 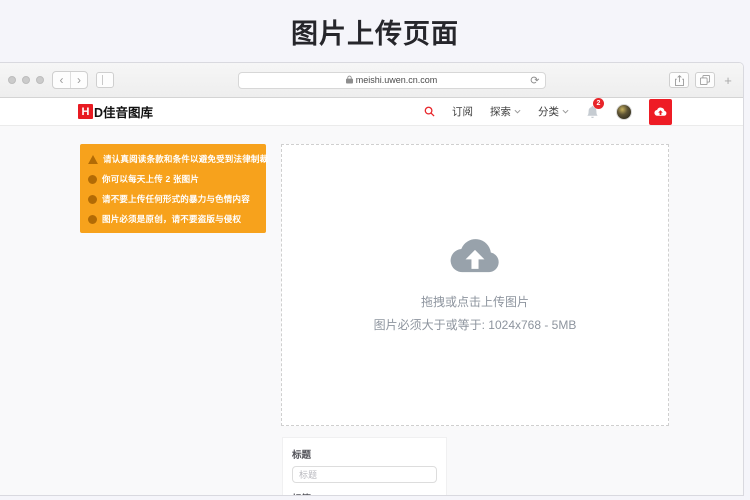 I want to click on dropzone-requirements: 图片必须大于或等于: 1024x768 - 5MB, so click(x=475, y=324).